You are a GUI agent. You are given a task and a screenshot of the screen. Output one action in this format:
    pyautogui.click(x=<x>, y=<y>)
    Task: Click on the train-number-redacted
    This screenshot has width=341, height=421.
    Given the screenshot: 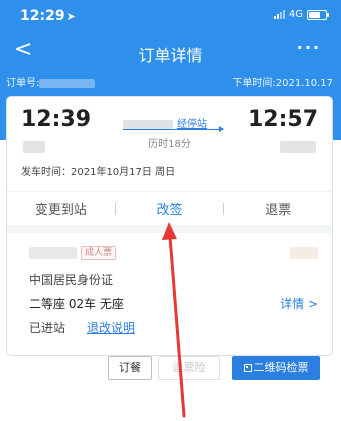 What is the action you would take?
    pyautogui.click(x=148, y=124)
    